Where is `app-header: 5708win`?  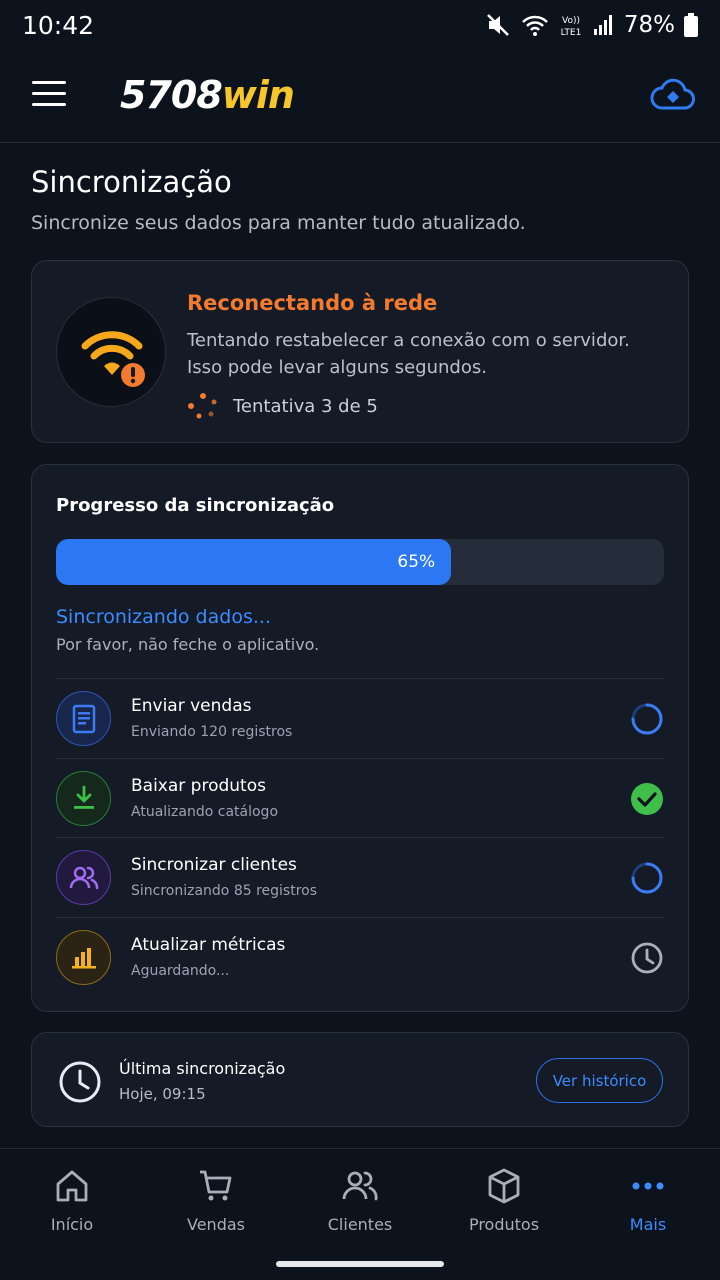
app-header: 5708win is located at coordinates (360, 96).